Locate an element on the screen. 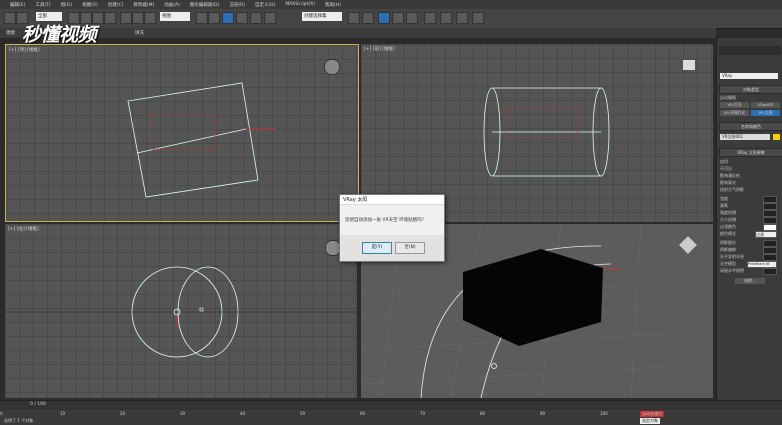 Image resolution: width=782 pixels, height=425 pixels. named-selection-set-dropdown: 创建选择集 is located at coordinates (322, 16).